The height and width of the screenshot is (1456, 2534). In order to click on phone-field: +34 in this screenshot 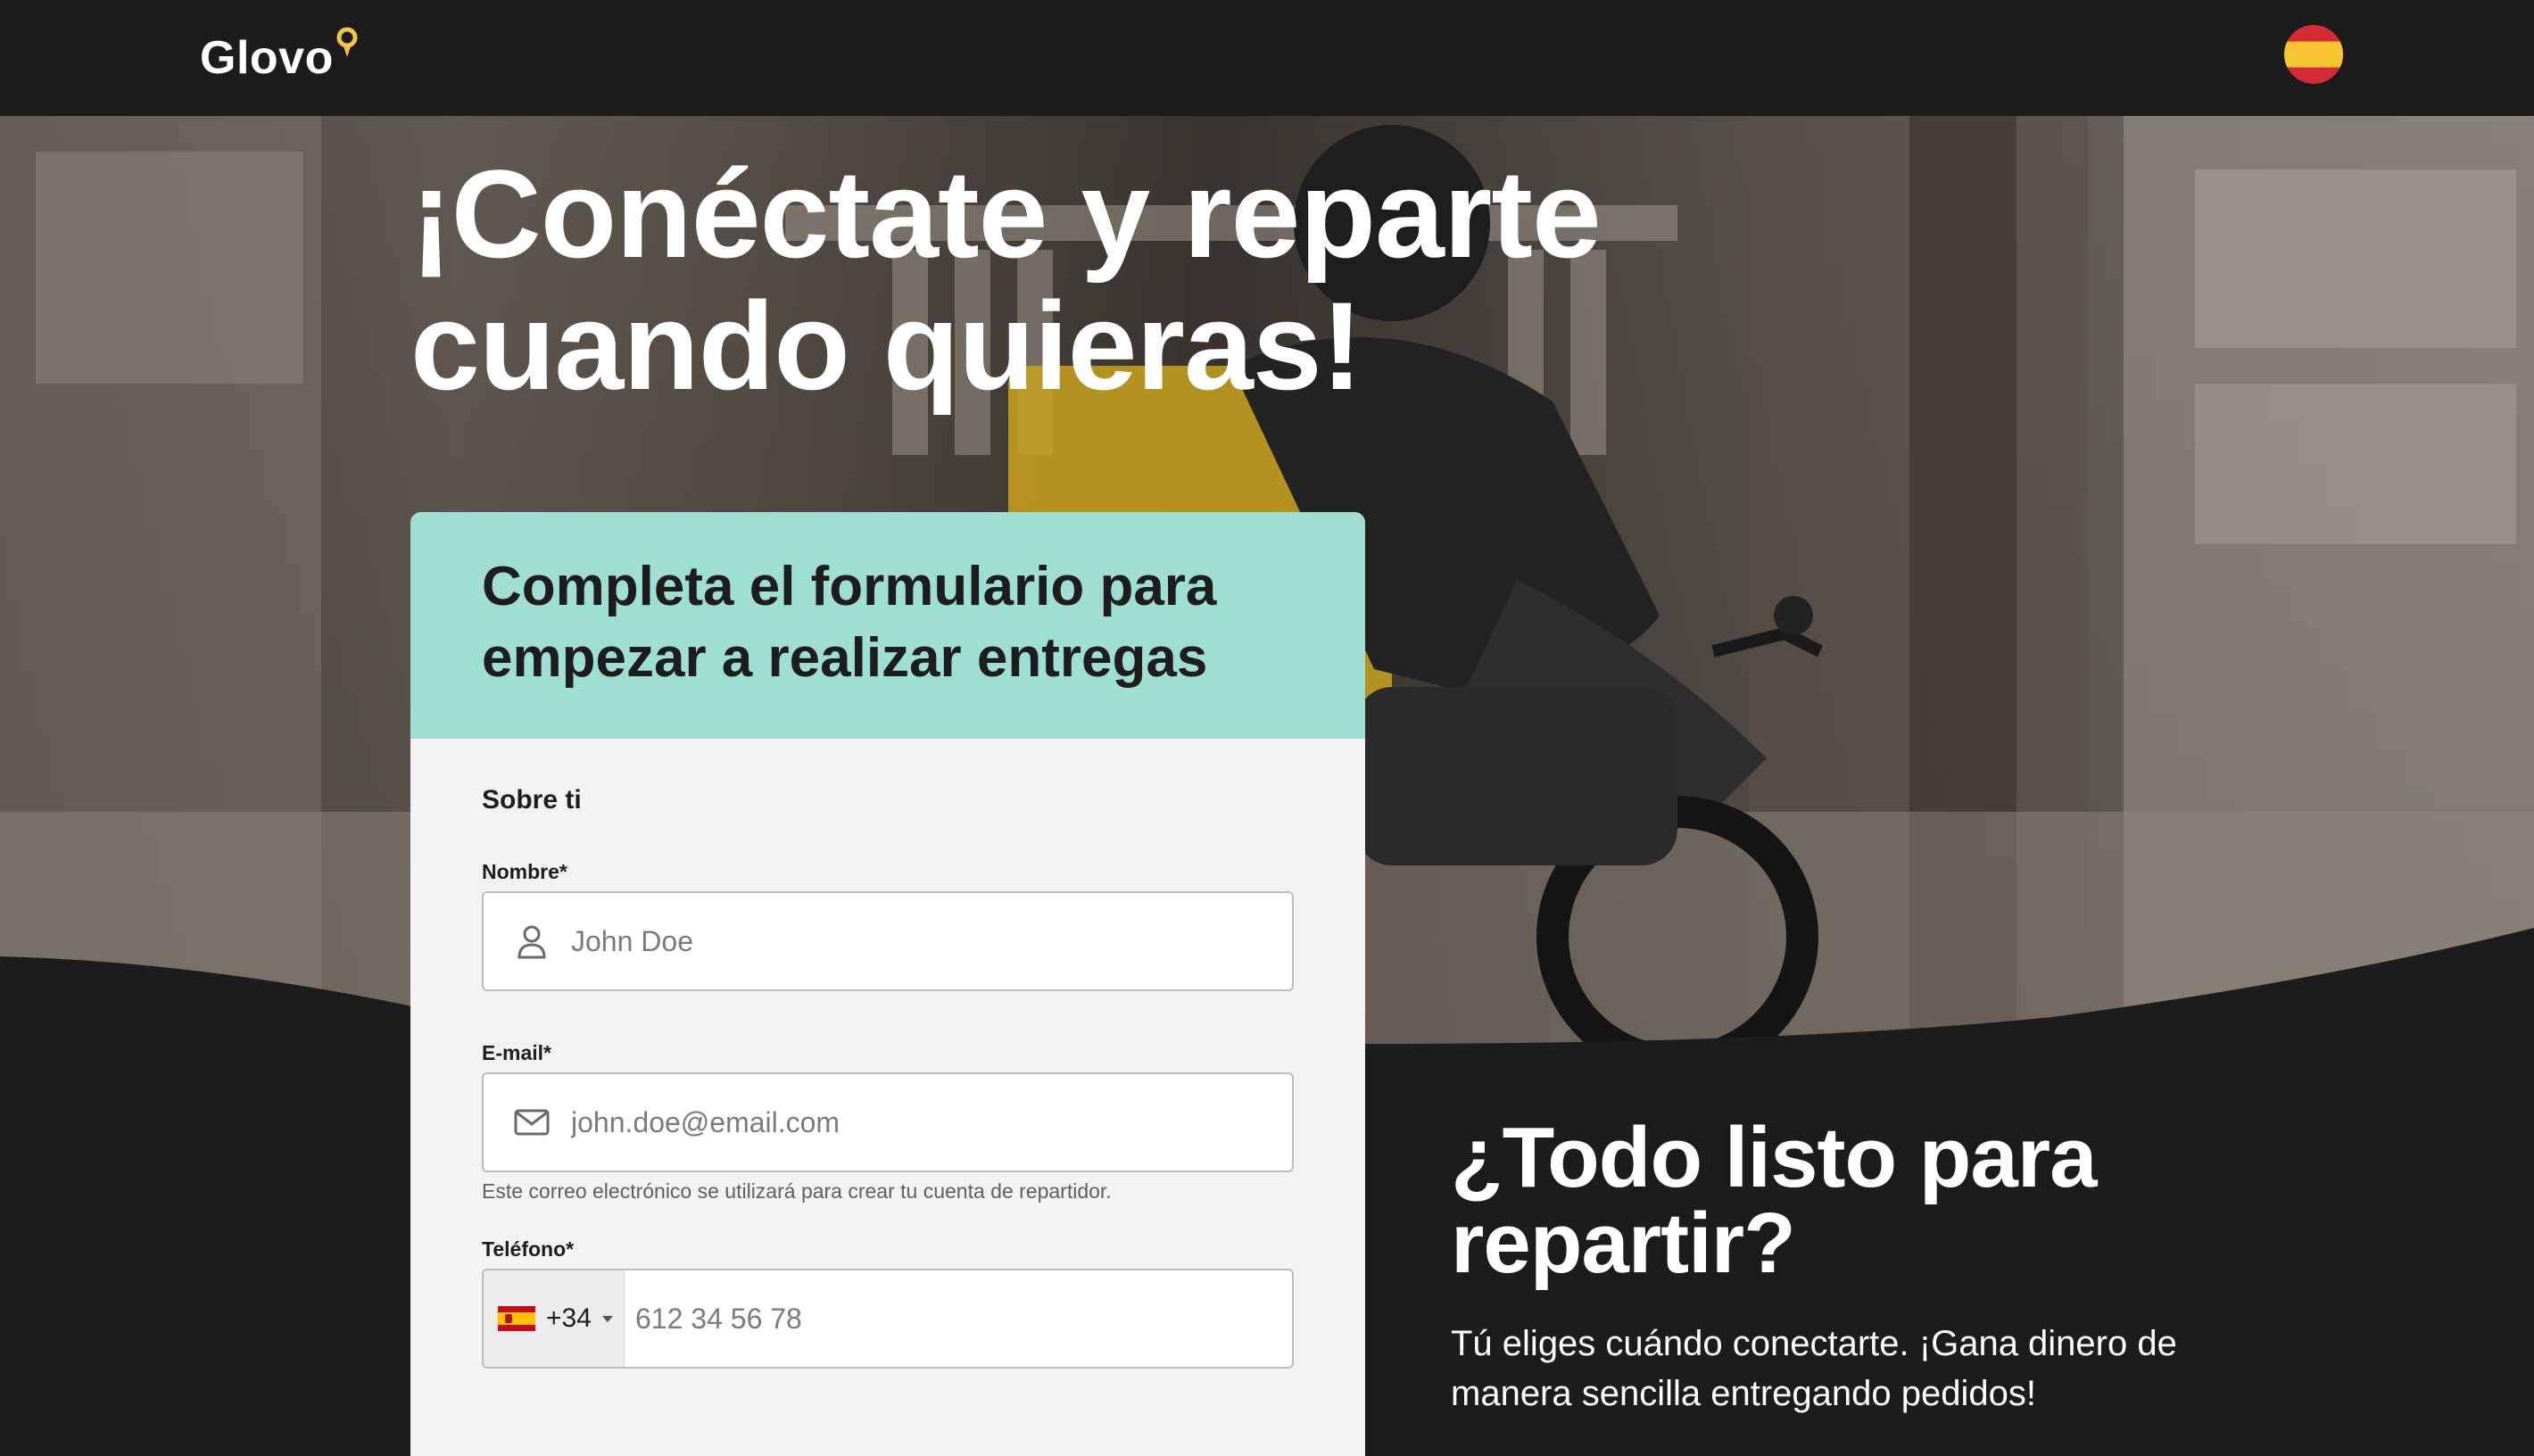, I will do `click(888, 1319)`.